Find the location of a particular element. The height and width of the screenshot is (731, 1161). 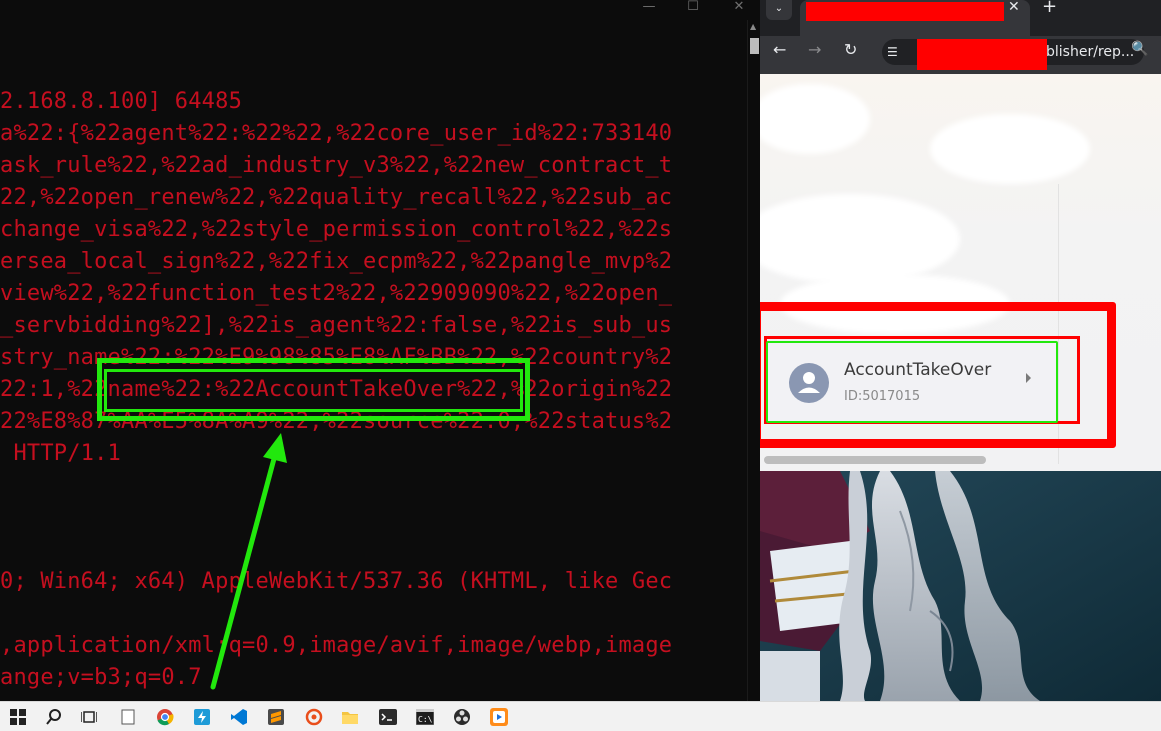

terminal-line: HTTP/1.1 is located at coordinates (61, 453).